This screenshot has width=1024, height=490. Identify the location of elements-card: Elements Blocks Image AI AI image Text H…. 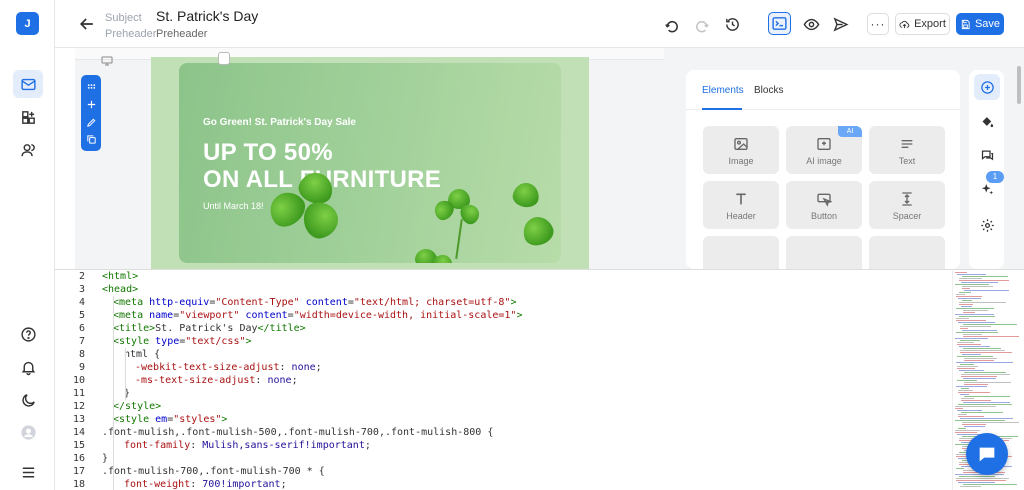
(823, 169).